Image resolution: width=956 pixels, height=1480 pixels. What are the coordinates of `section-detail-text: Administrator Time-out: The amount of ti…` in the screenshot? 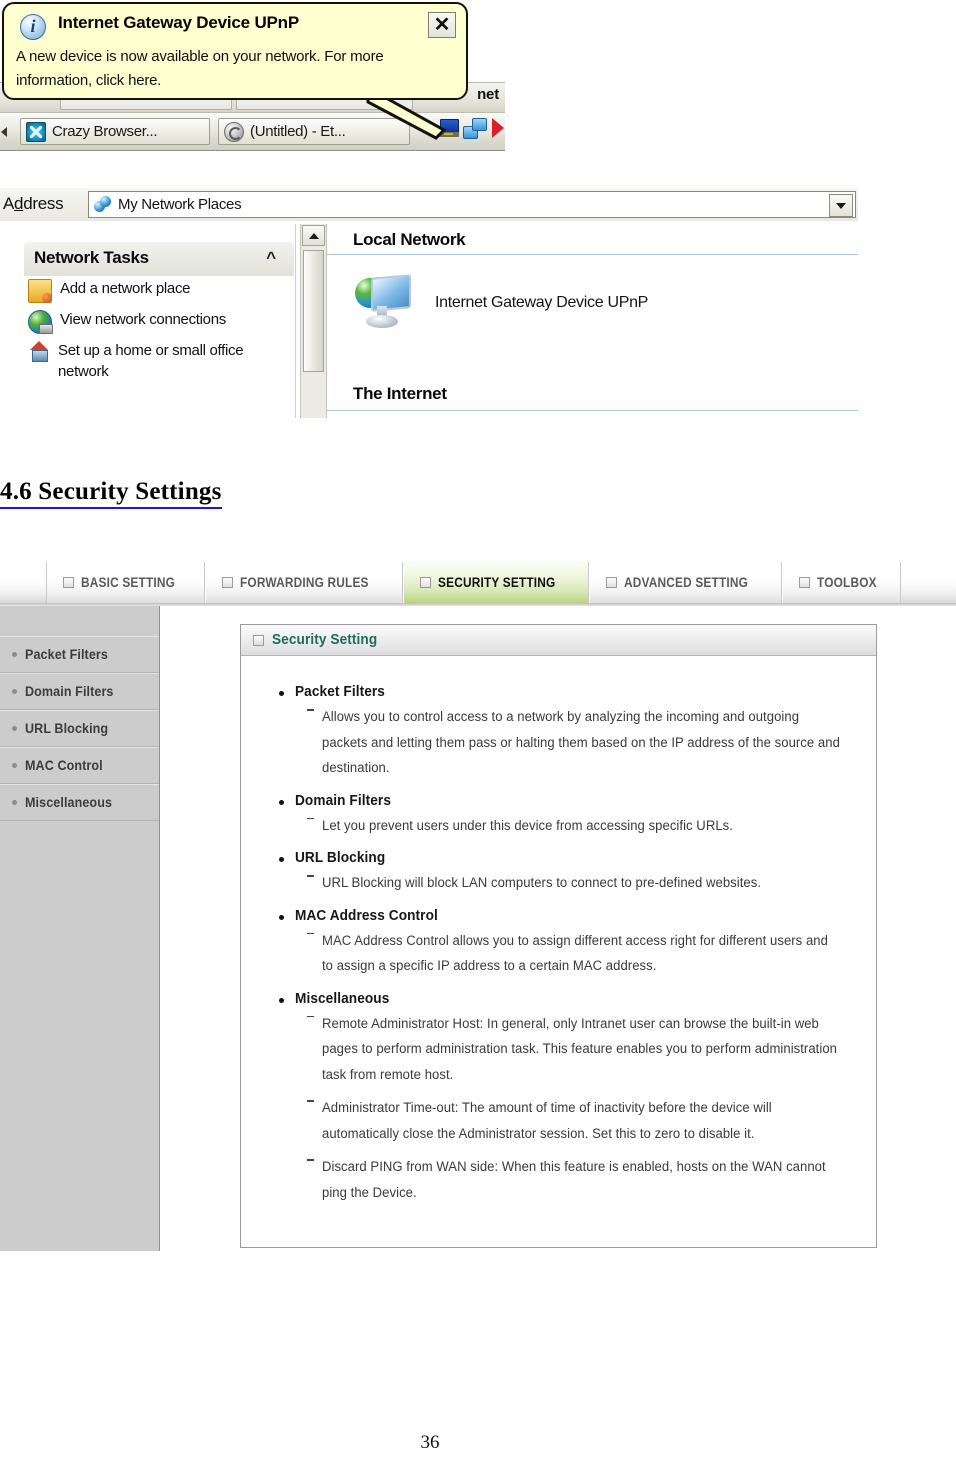 It's located at (547, 1120).